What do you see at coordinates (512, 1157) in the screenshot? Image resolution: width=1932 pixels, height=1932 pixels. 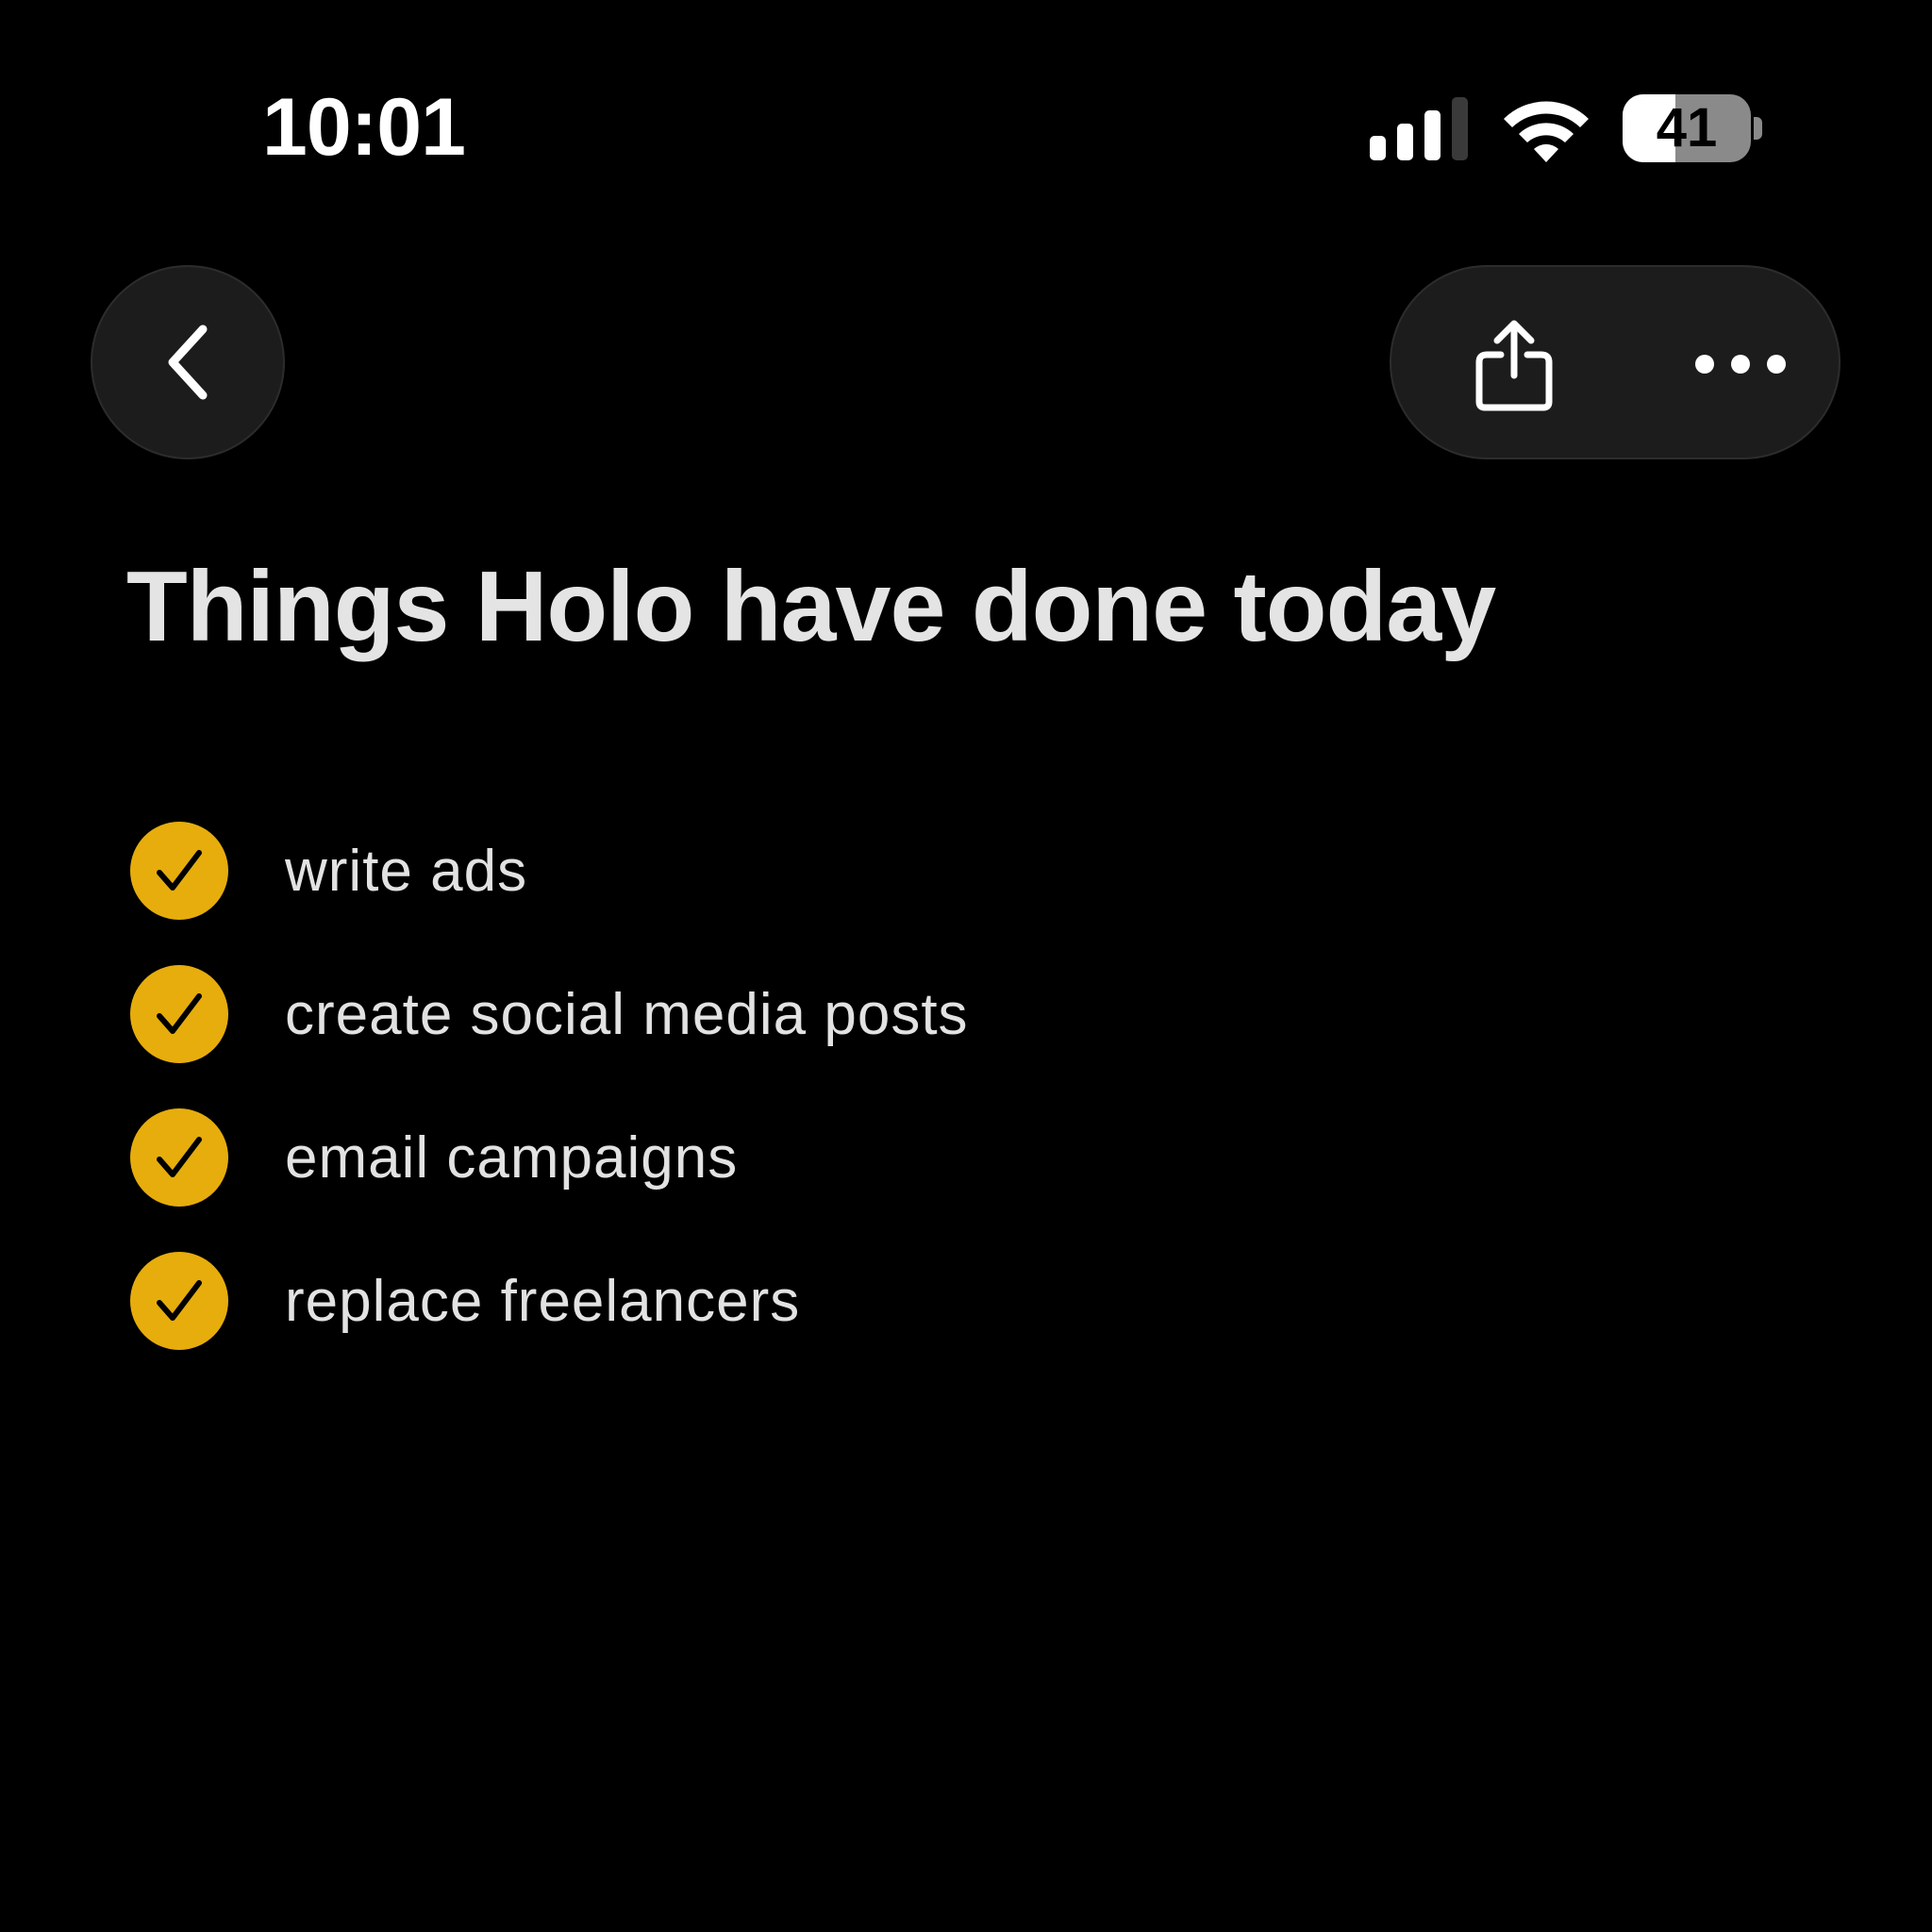 I see `checklist-item-label: email campaigns` at bounding box center [512, 1157].